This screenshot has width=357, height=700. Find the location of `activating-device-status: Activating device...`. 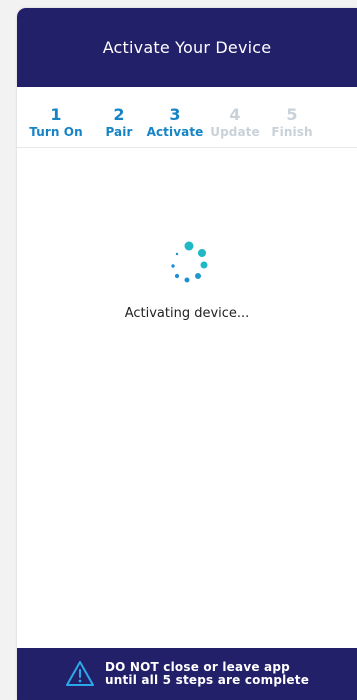

activating-device-status: Activating device... is located at coordinates (187, 313).